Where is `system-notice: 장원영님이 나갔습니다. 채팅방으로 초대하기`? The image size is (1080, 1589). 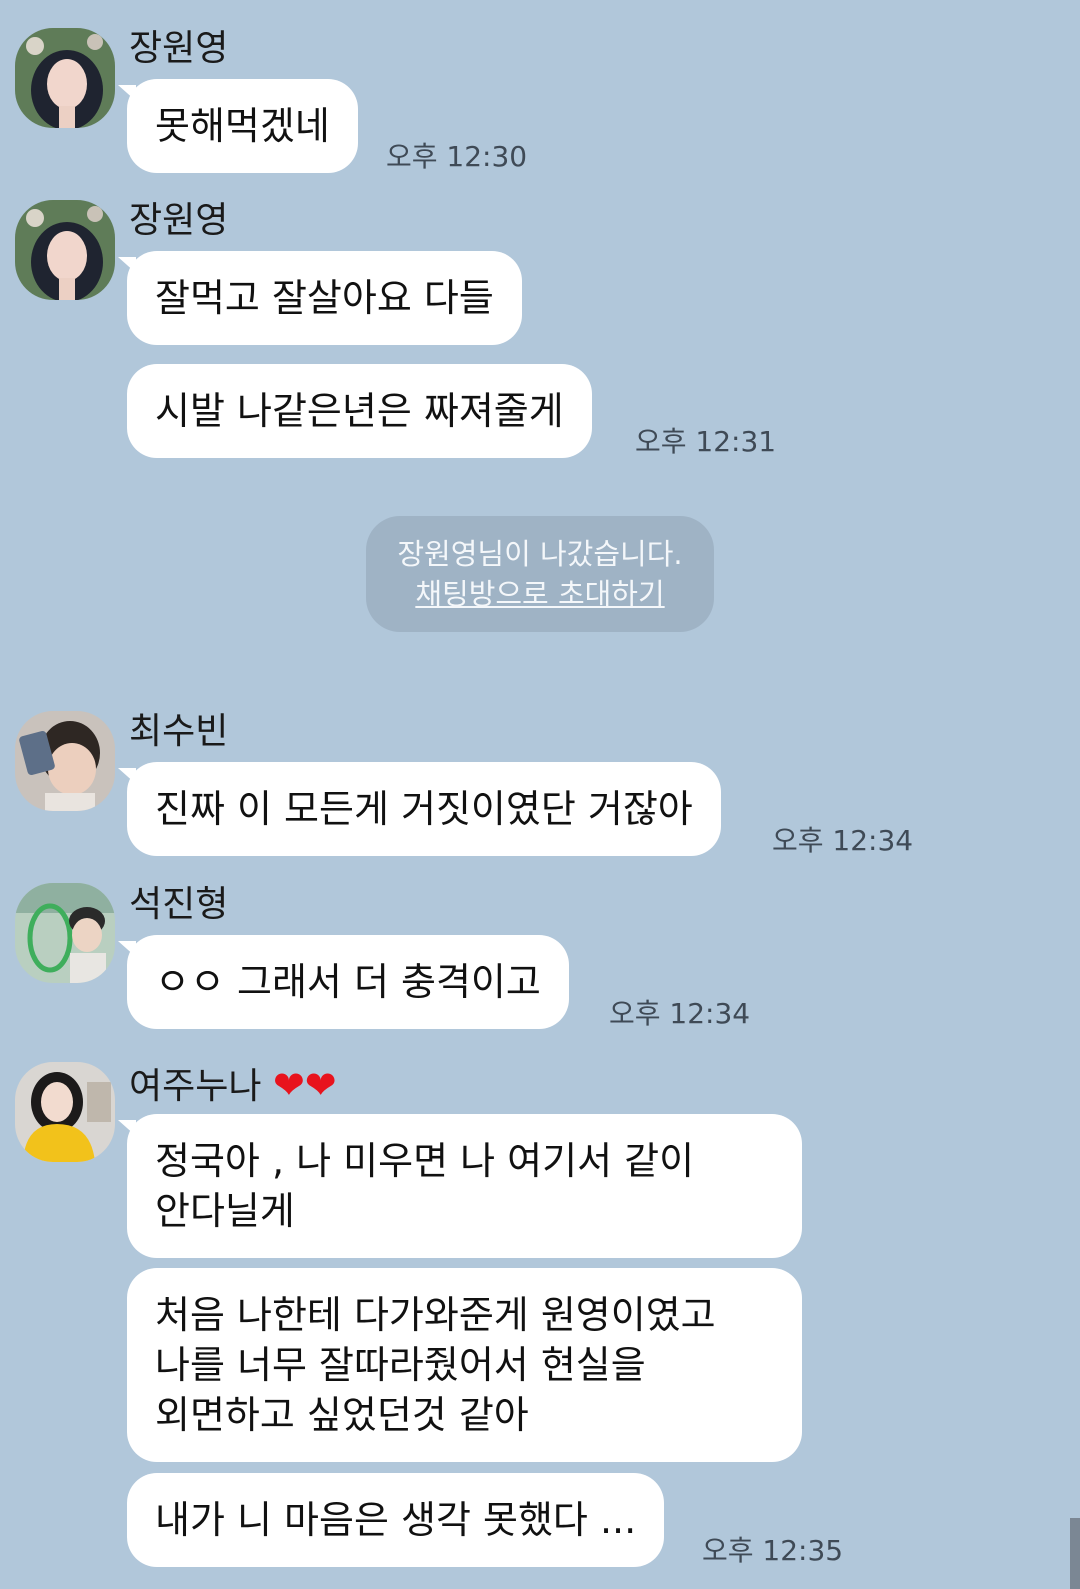 system-notice: 장원영님이 나갔습니다. 채팅방으로 초대하기 is located at coordinates (540, 574).